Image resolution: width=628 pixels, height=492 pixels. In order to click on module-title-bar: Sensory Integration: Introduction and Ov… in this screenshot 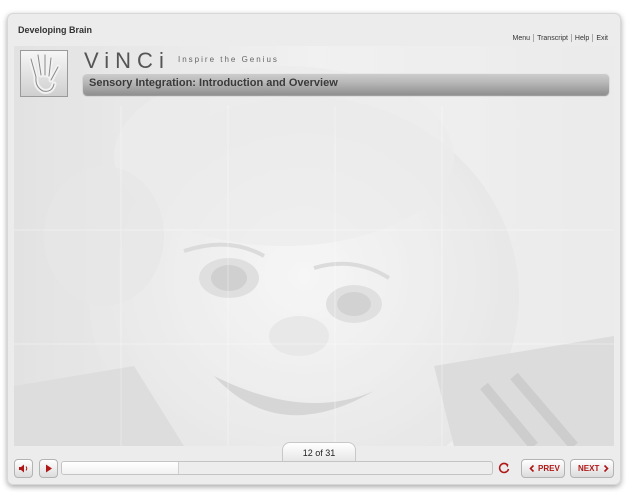, I will do `click(346, 84)`.